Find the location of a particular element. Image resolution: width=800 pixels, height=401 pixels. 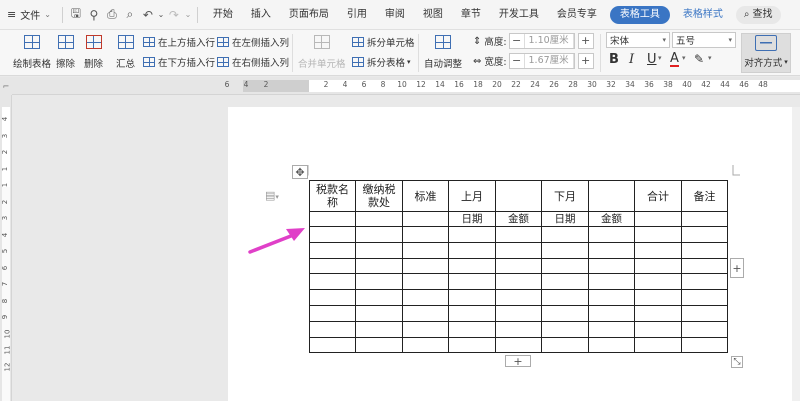

table-cell: 税款名称 is located at coordinates (332, 196).